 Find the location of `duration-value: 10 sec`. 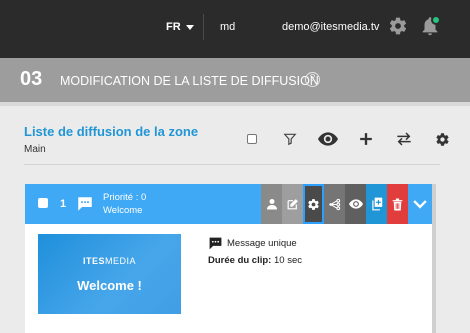

duration-value: 10 sec is located at coordinates (287, 260).